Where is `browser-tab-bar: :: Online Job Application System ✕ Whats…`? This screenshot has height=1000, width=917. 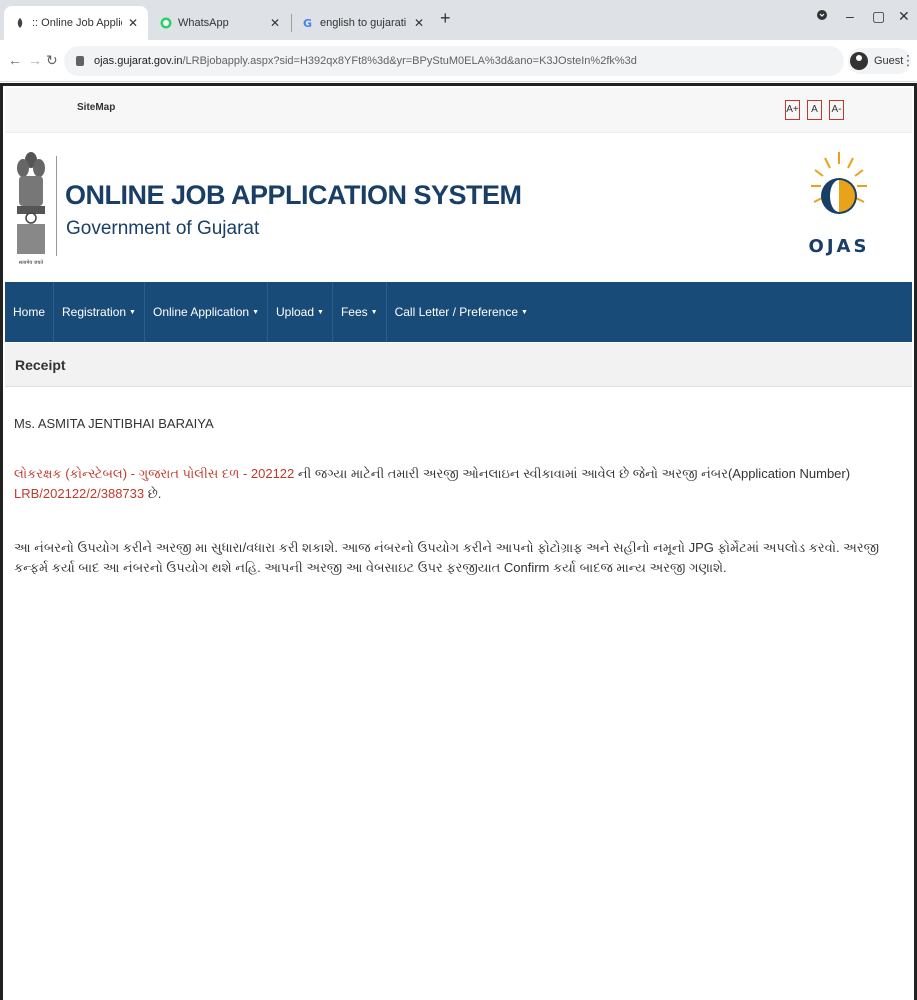
browser-tab-bar: :: Online Job Application System ✕ Whats… is located at coordinates (458, 20).